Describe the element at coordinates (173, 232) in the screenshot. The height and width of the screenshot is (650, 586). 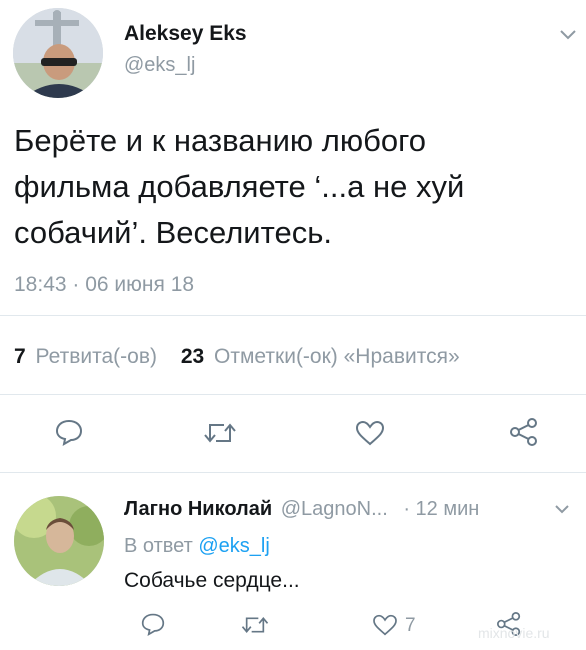
I see `tweet-text-line: собачий’. Веселитесь.` at that location.